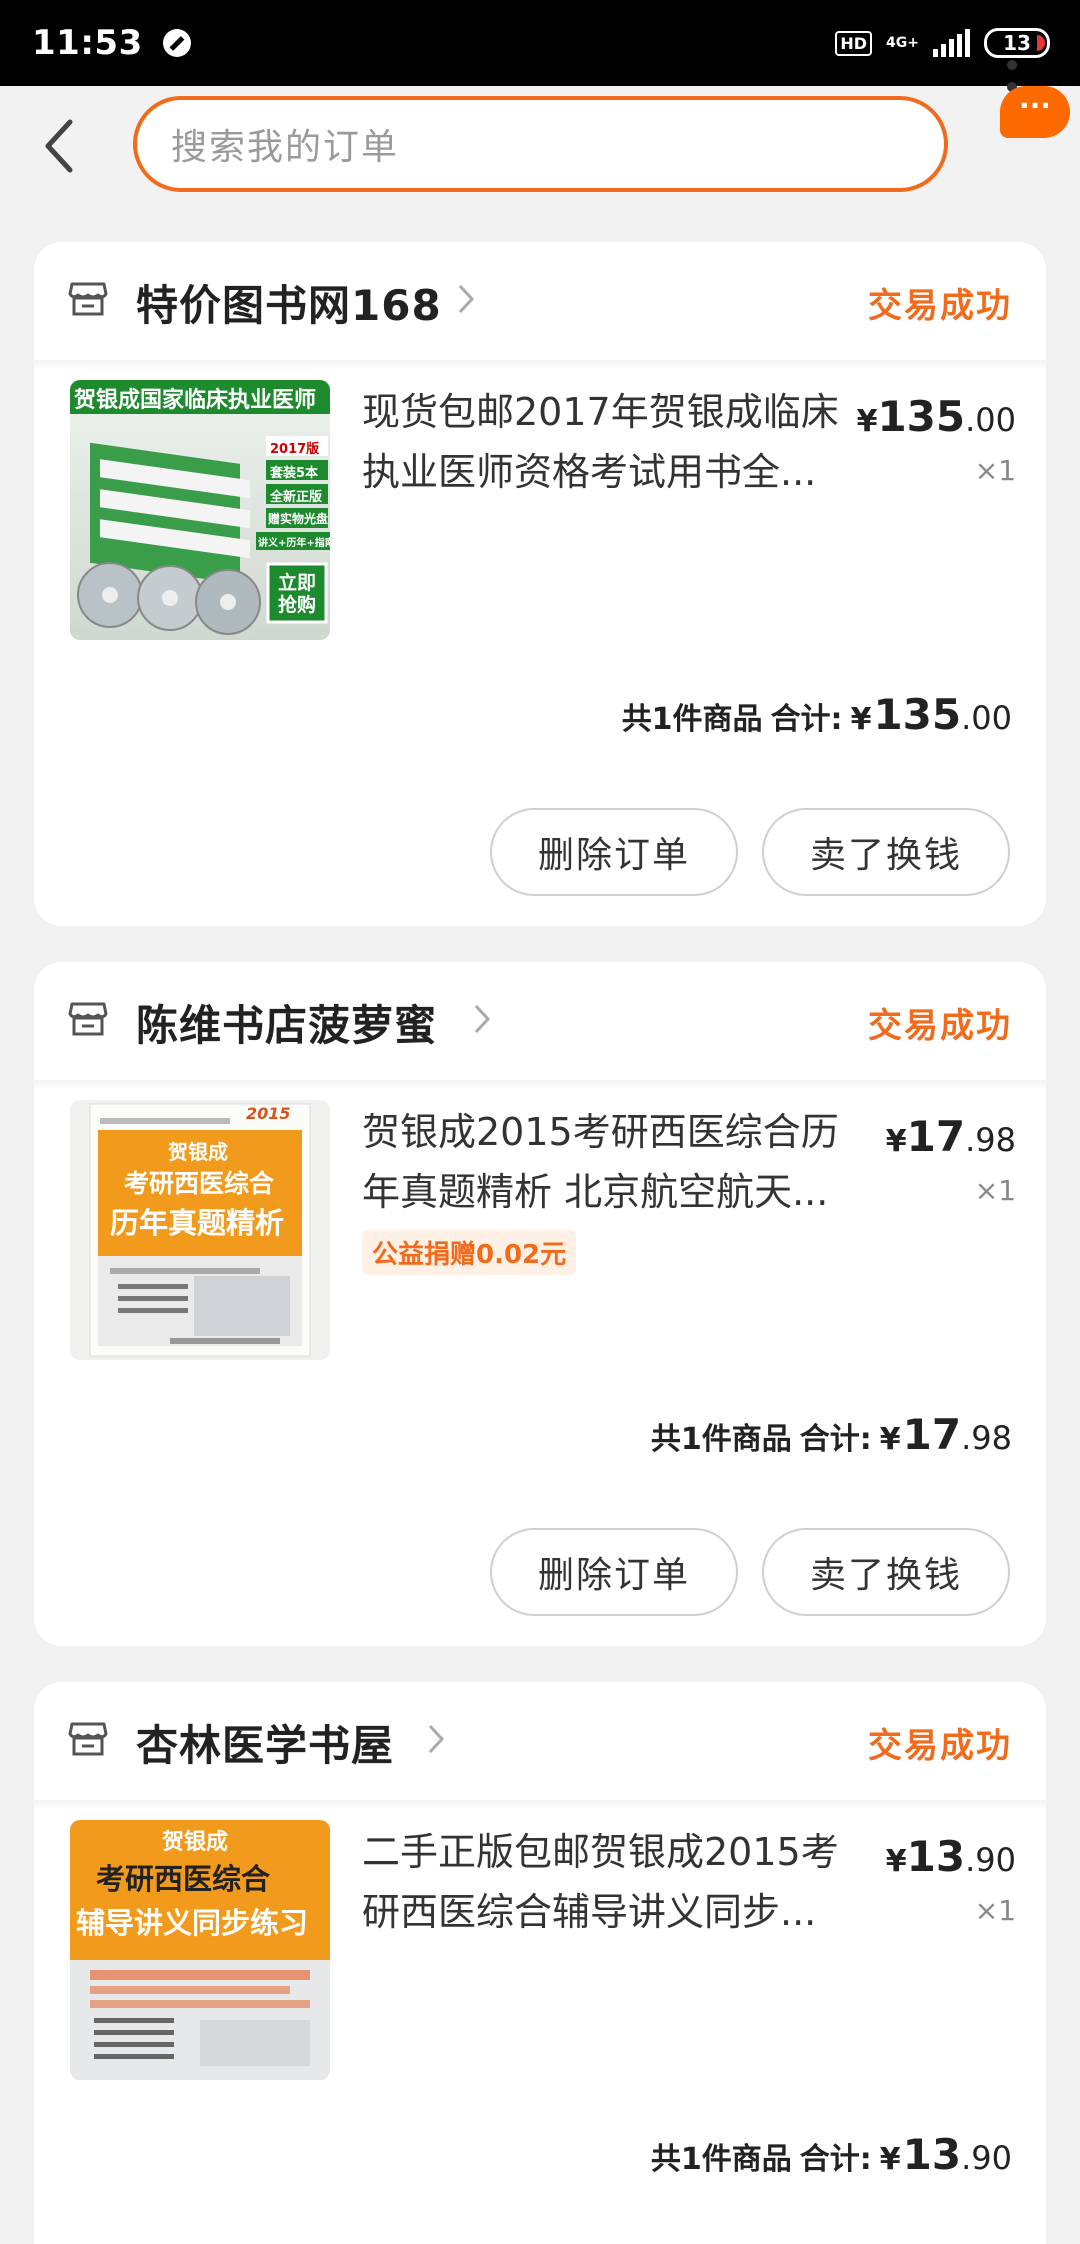 This screenshot has width=1080, height=2244. I want to click on search-header: 搜索我的订单, so click(540, 146).